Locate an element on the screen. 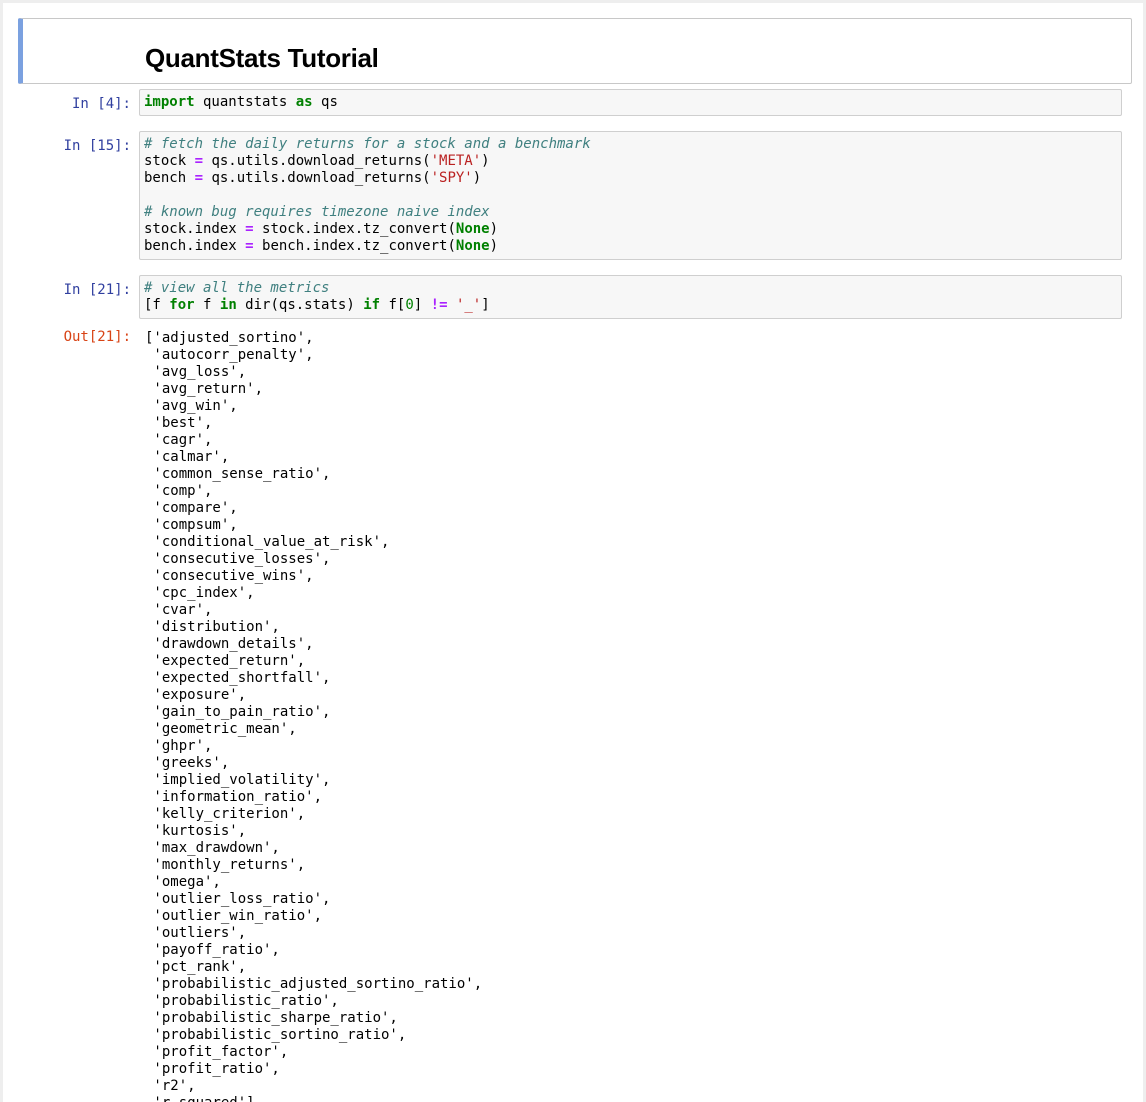 The height and width of the screenshot is (1102, 1146). markdown-cell: QuantStats Tutorial is located at coordinates (575, 51).